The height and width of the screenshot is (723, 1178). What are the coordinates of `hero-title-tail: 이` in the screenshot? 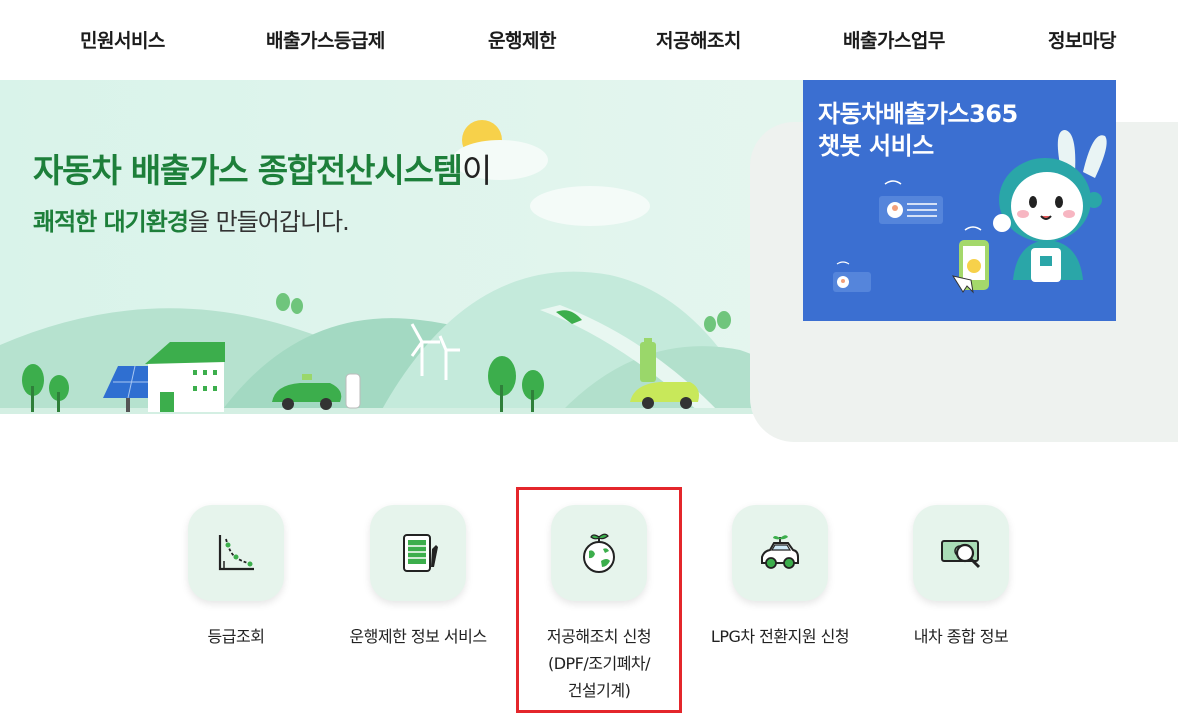 It's located at (476, 170).